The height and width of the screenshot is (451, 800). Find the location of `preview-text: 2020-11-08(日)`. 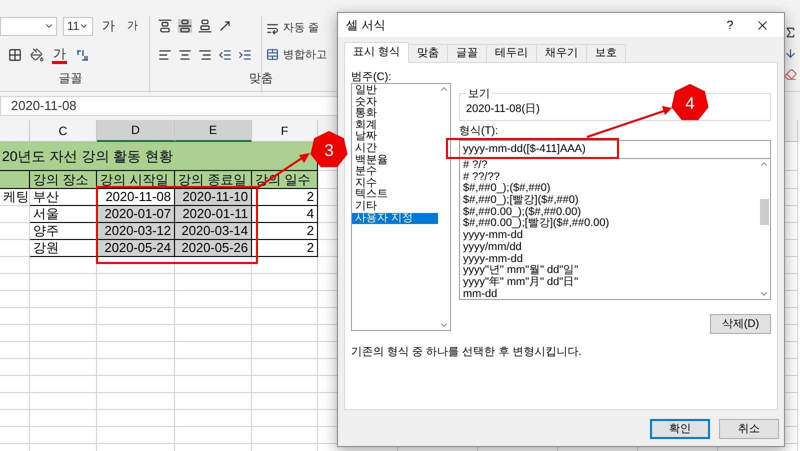

preview-text: 2020-11-08(日) is located at coordinates (503, 109).